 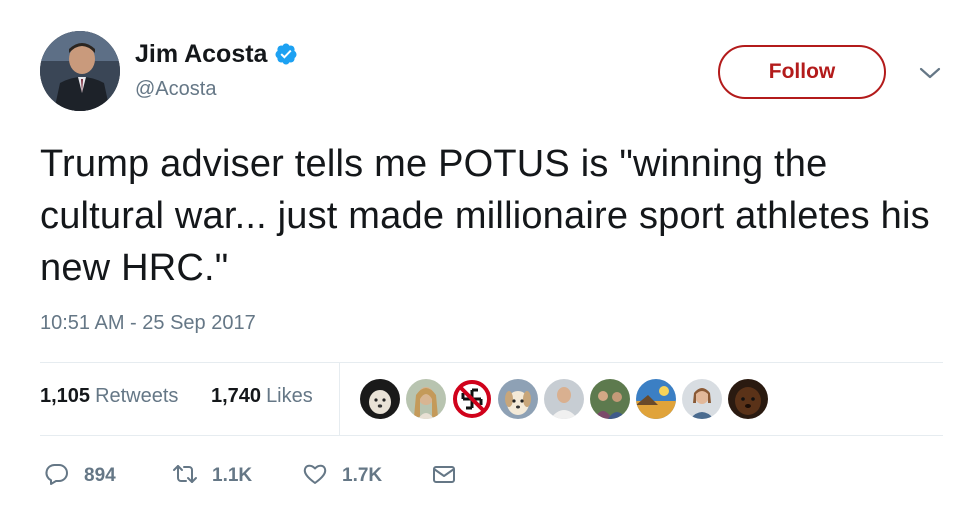 I want to click on retweets-count: 1,105, so click(x=65, y=396).